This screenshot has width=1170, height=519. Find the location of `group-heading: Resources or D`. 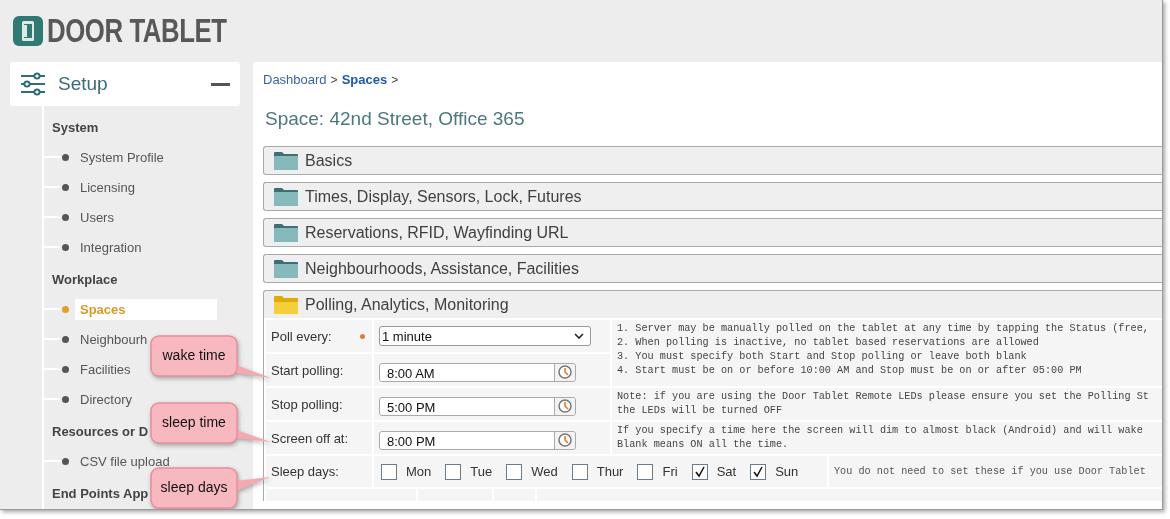

group-heading: Resources or D is located at coordinates (100, 432).